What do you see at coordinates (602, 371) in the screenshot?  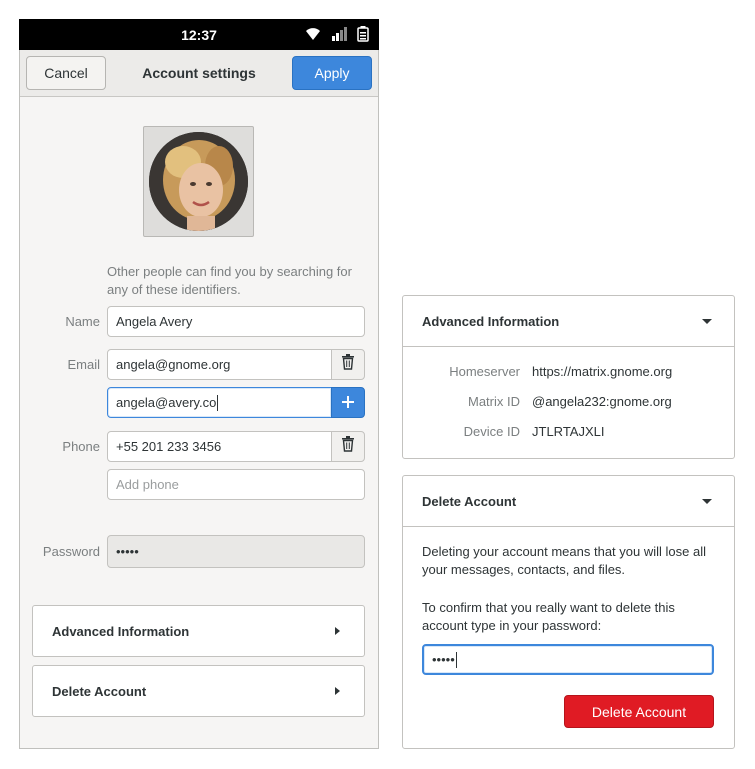 I see `homeserver-value: https://matrix.gnome.org` at bounding box center [602, 371].